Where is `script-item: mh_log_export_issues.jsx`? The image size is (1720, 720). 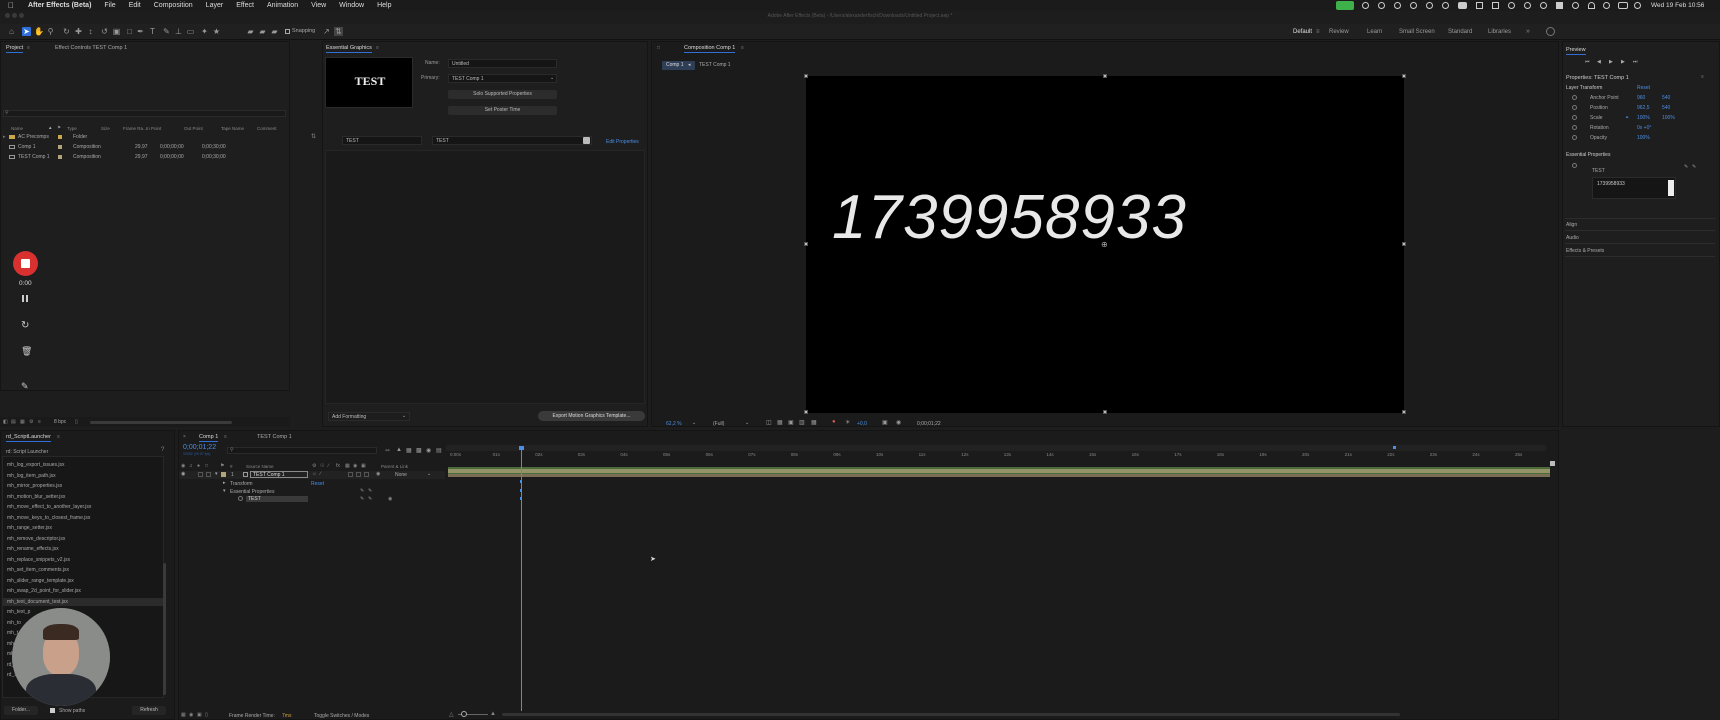 script-item: mh_log_export_issues.jsx is located at coordinates (36, 465).